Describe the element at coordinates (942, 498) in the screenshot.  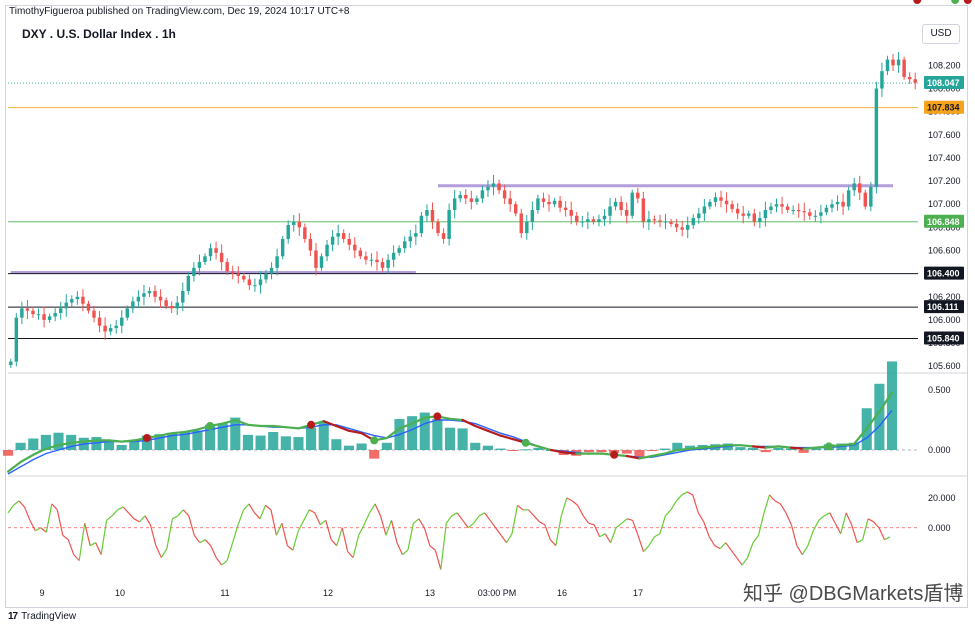
I see `oscillator-axis-tick: 20.000` at that location.